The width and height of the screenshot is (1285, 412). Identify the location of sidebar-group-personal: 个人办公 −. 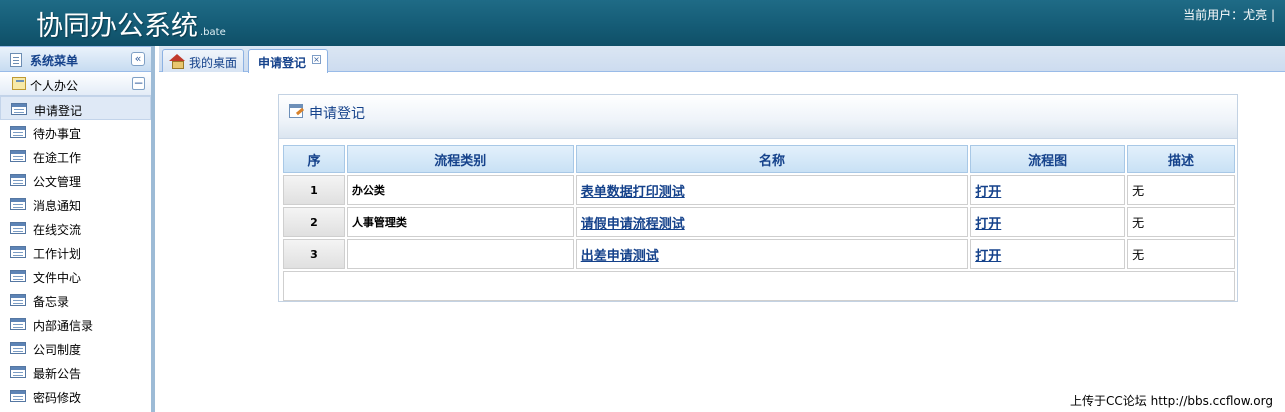
(75, 84).